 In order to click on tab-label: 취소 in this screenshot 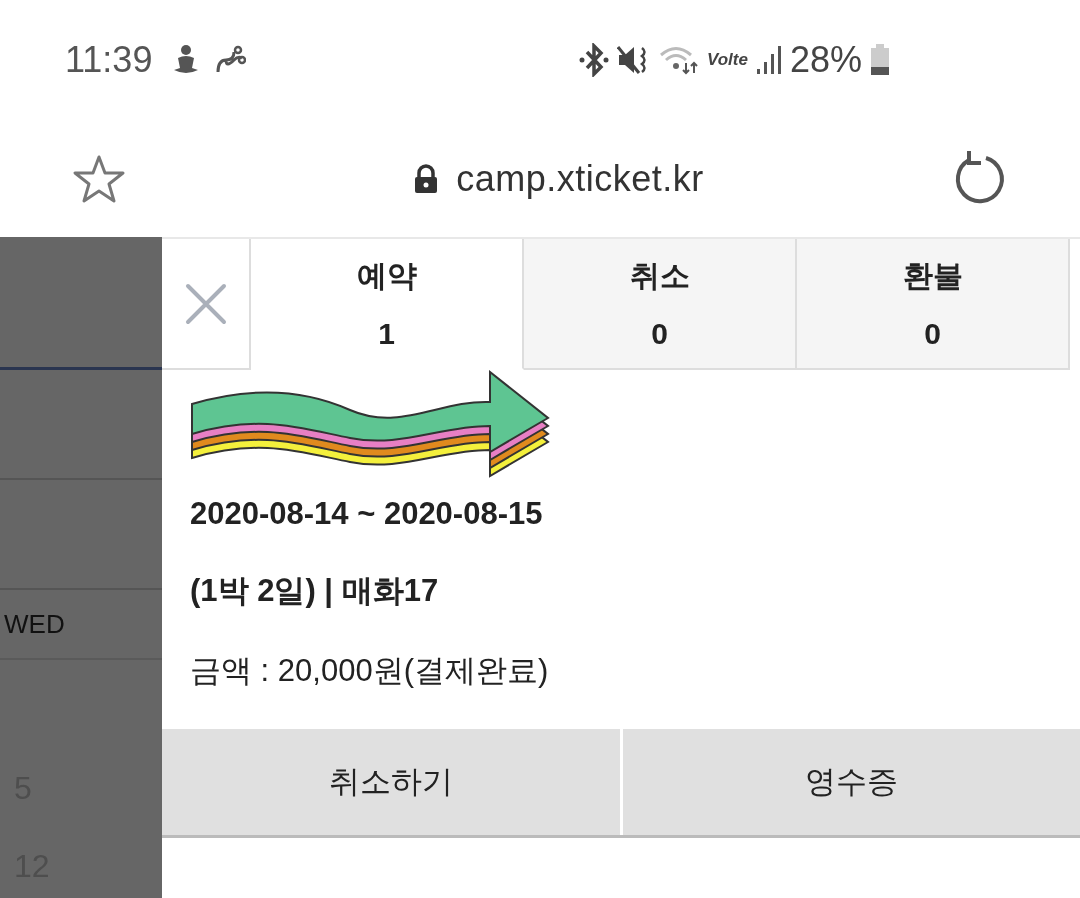, I will do `click(659, 276)`.